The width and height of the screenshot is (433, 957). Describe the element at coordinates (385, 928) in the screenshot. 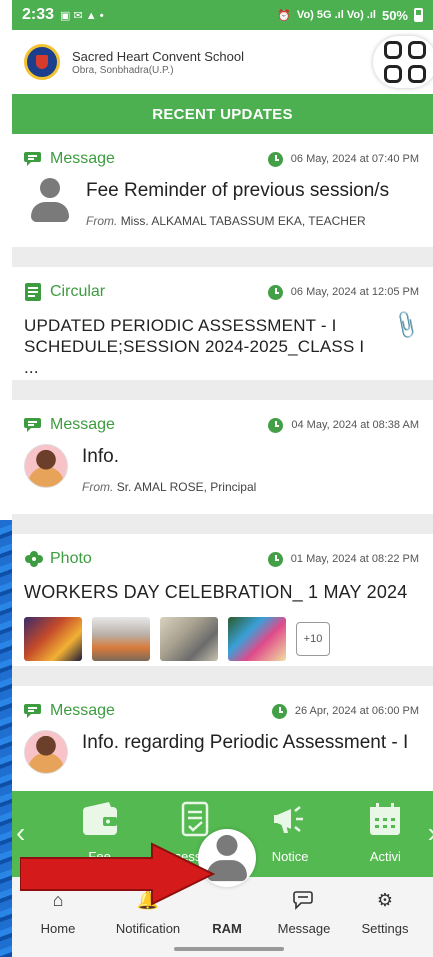

I see `nav-settings-label: Settings` at that location.